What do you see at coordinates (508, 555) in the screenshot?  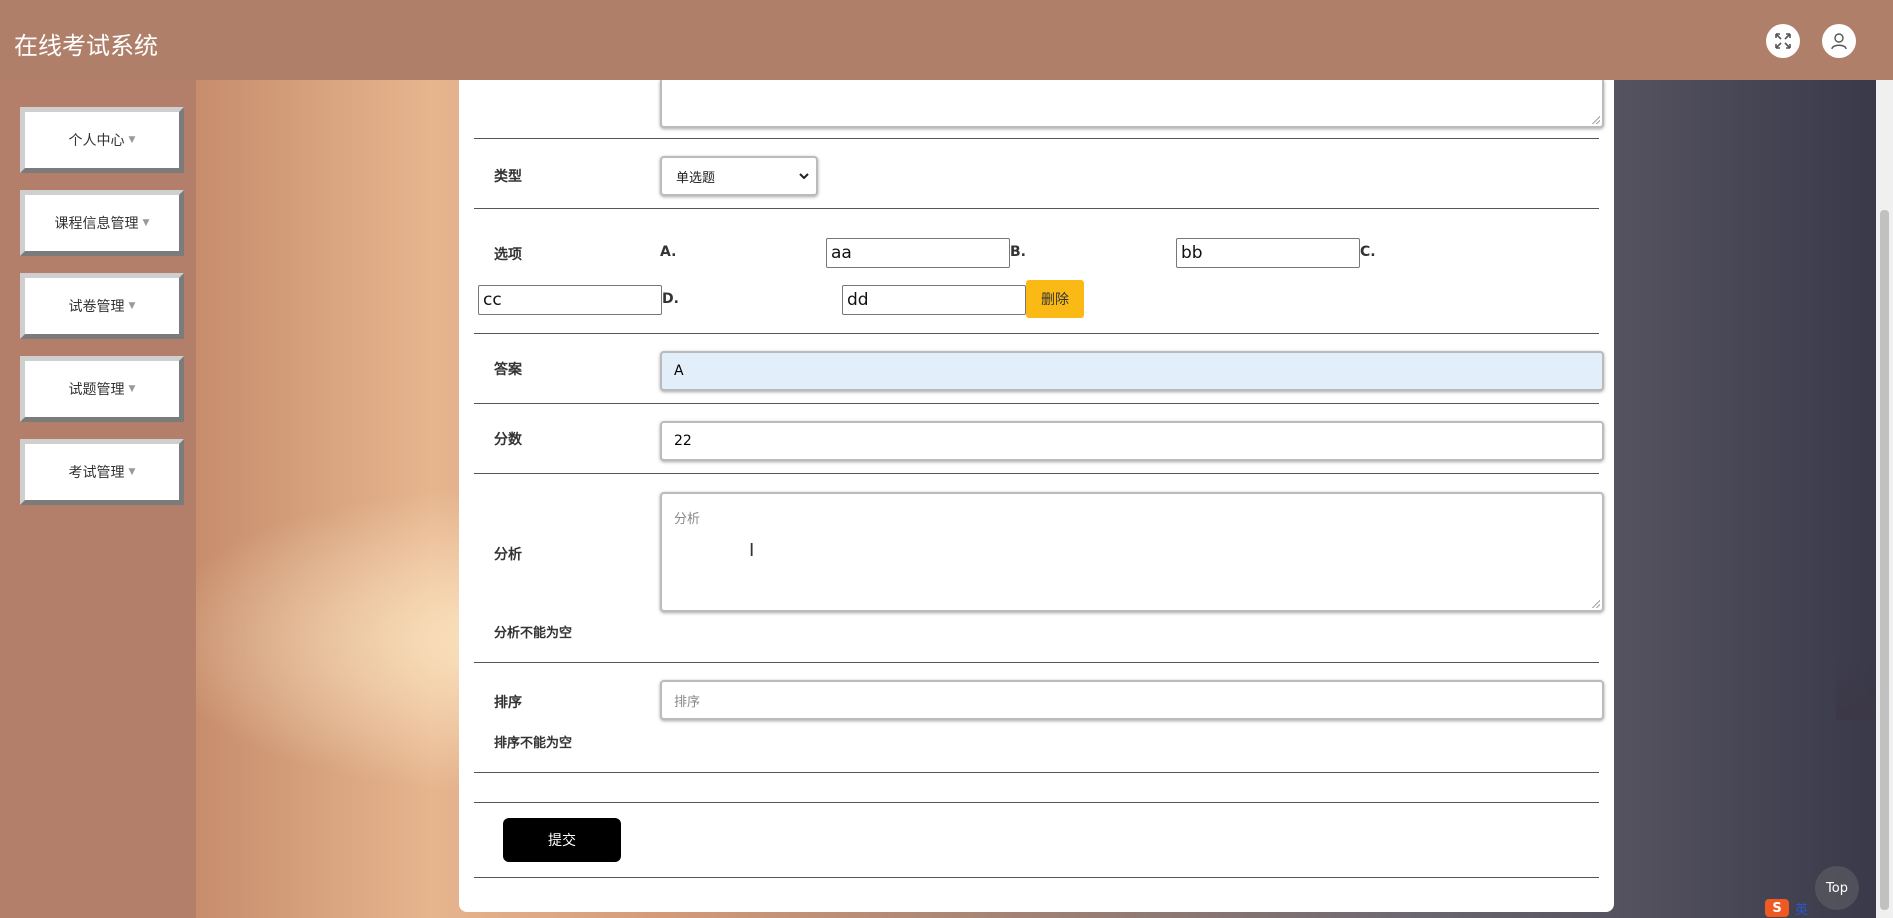 I see `analysis-label: 分析` at bounding box center [508, 555].